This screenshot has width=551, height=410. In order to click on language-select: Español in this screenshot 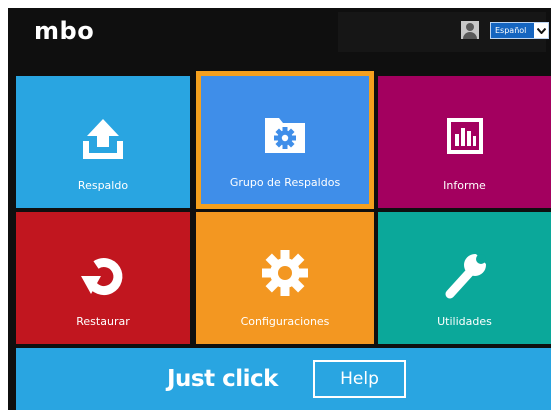, I will do `click(519, 30)`.